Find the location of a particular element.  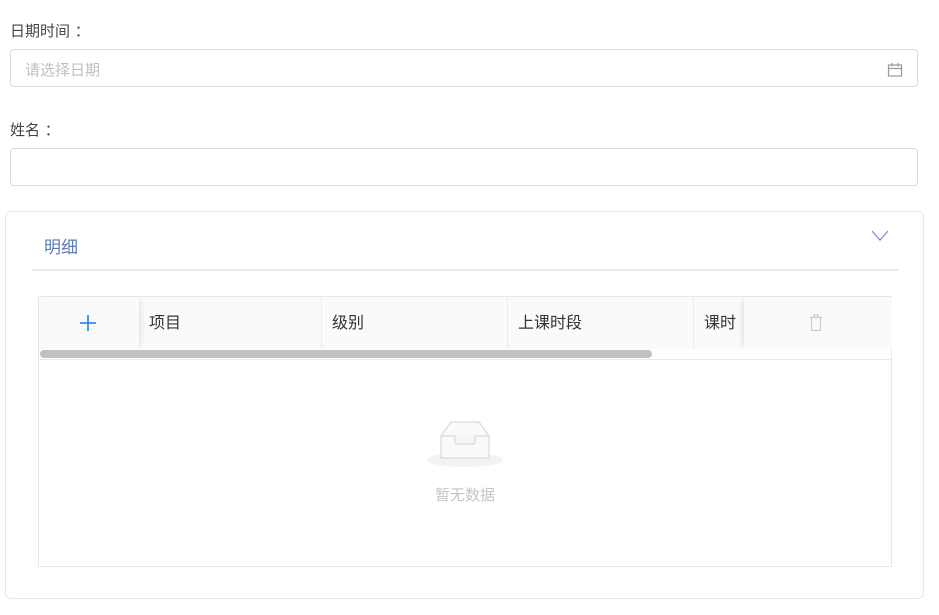

date-field-label: 日期时间 ： is located at coordinates (50, 31).